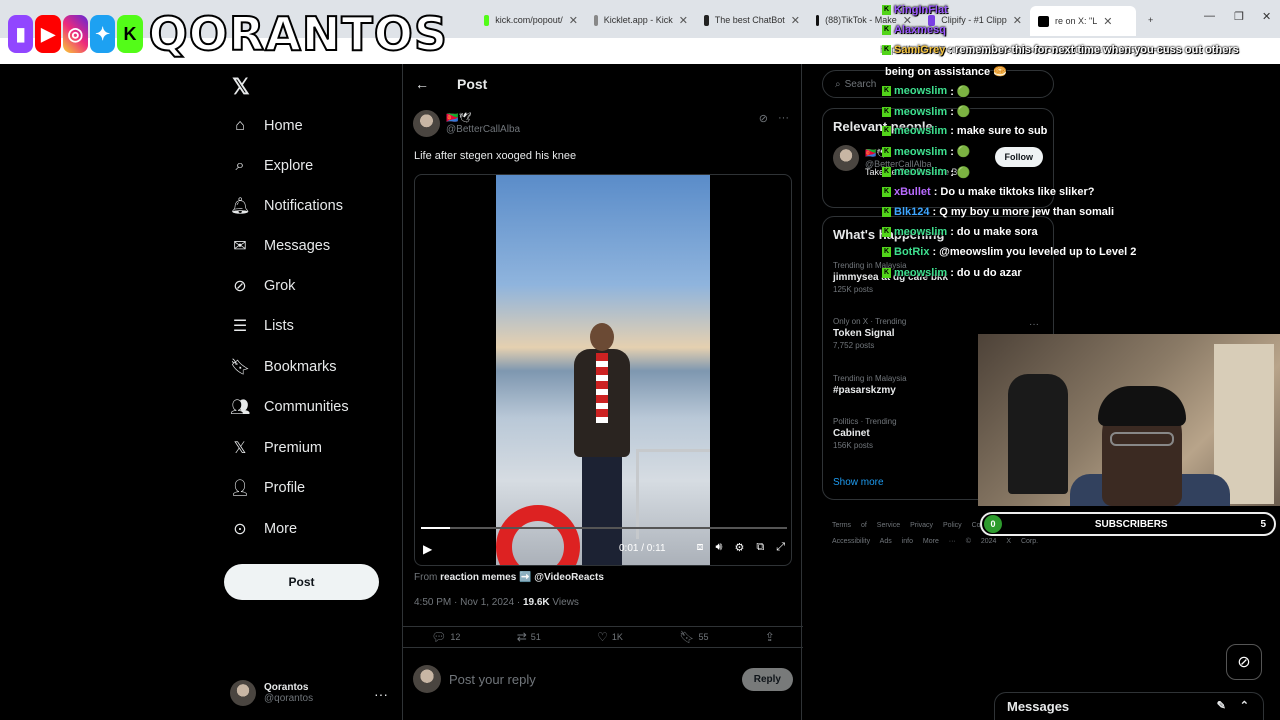 This screenshot has width=1280, height=720. I want to click on account-switcher: Qorantos @qorantos ···, so click(315, 693).